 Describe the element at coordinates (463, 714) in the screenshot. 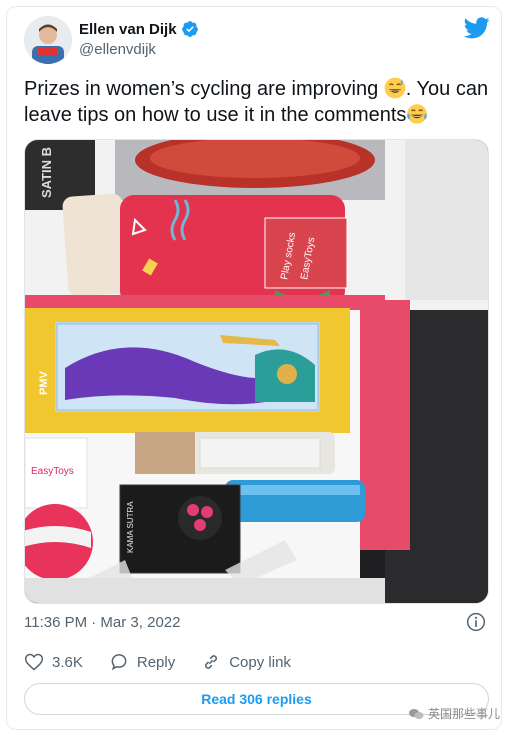

I see `watermark-text: 英国那些事儿` at that location.